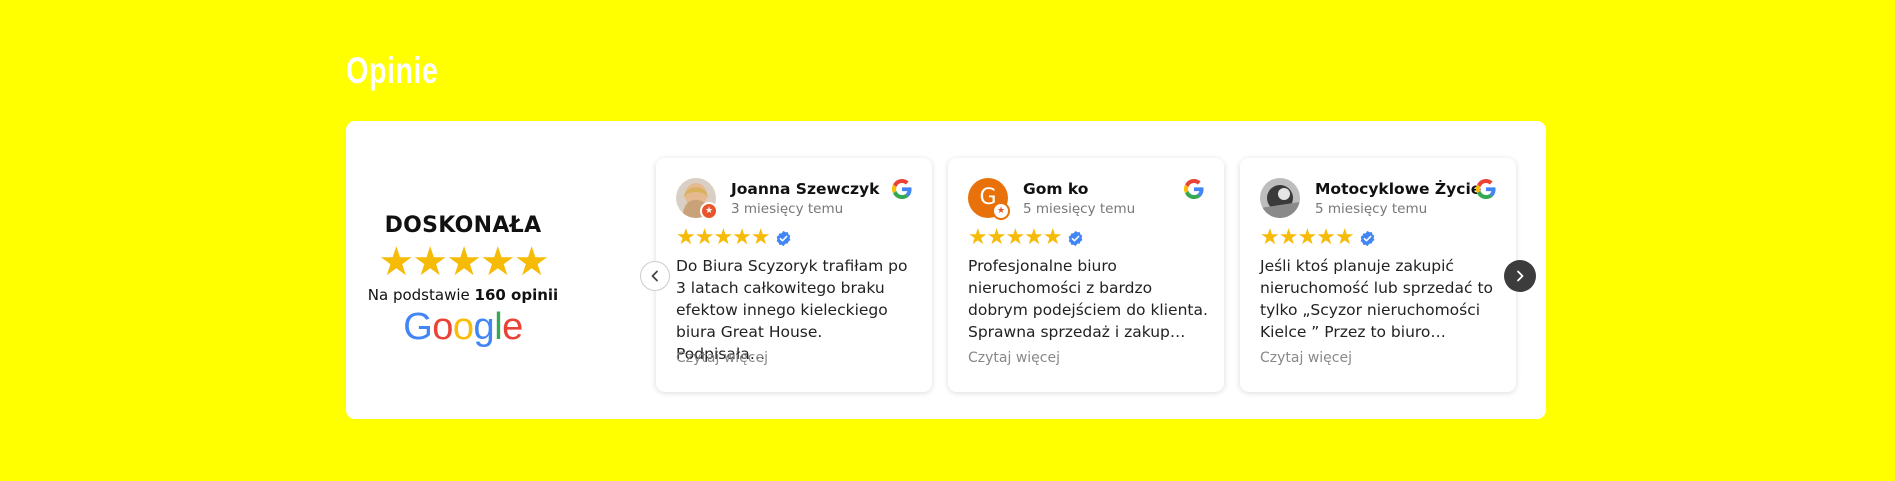  What do you see at coordinates (697, 199) in the screenshot?
I see `avatar: ★` at bounding box center [697, 199].